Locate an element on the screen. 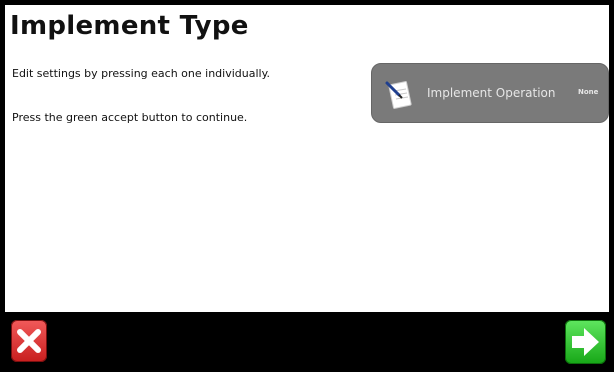 Image resolution: width=614 pixels, height=372 pixels. page-title: Implement Type is located at coordinates (129, 26).